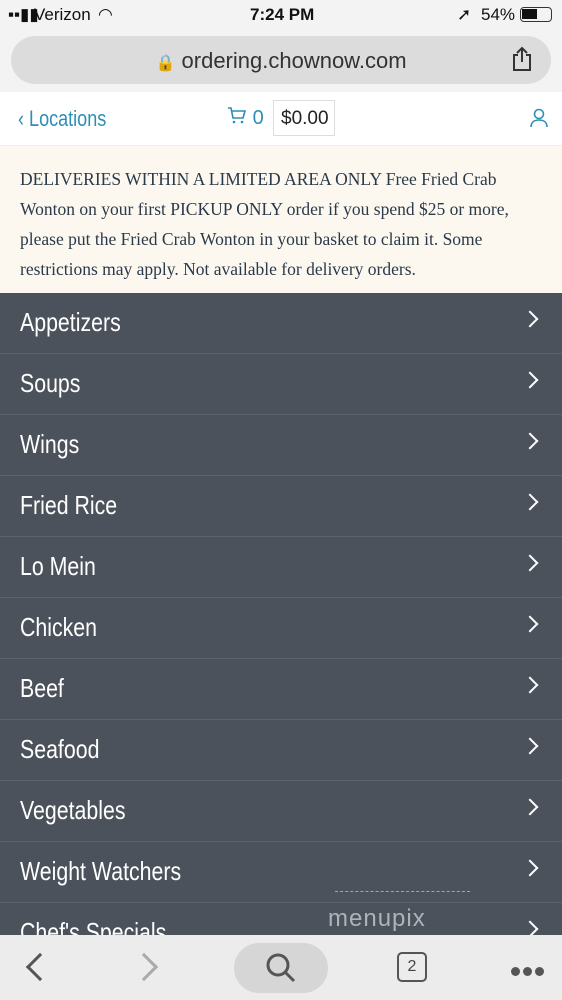 The width and height of the screenshot is (562, 1000). I want to click on category-label: Vegetables, so click(73, 810).